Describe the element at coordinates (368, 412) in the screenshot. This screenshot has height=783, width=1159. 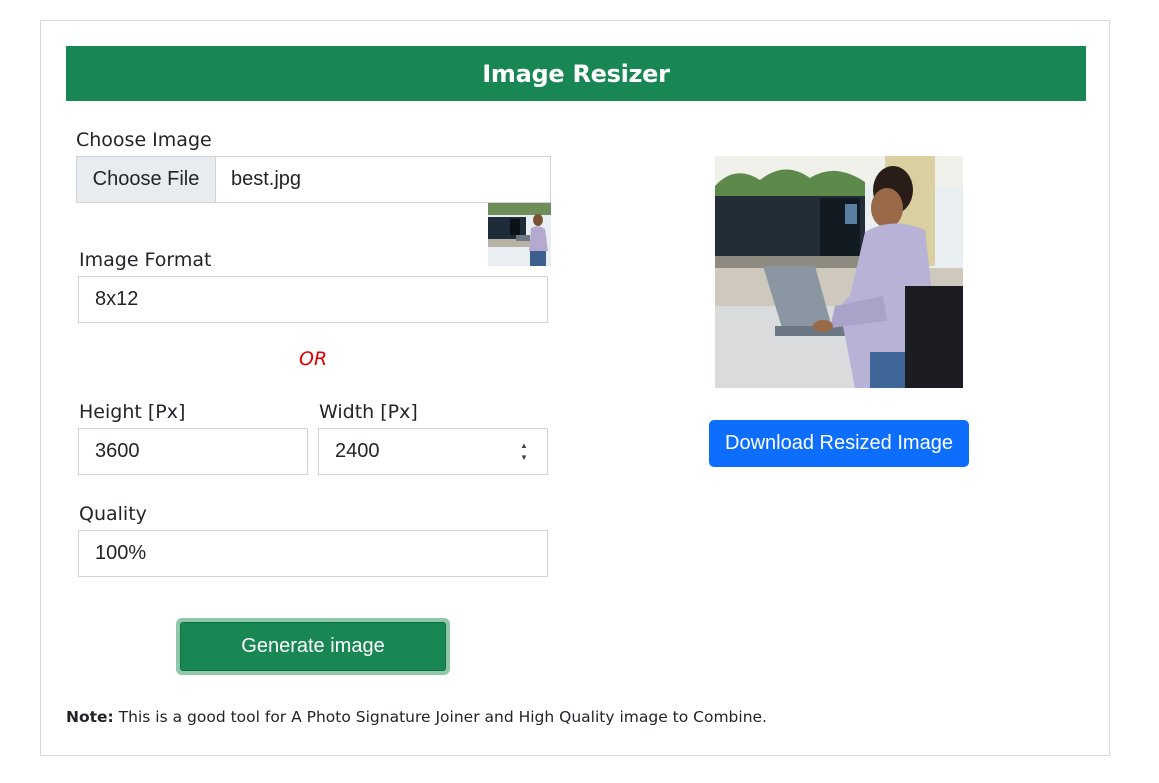
I see `width-label: Width [Px]` at that location.